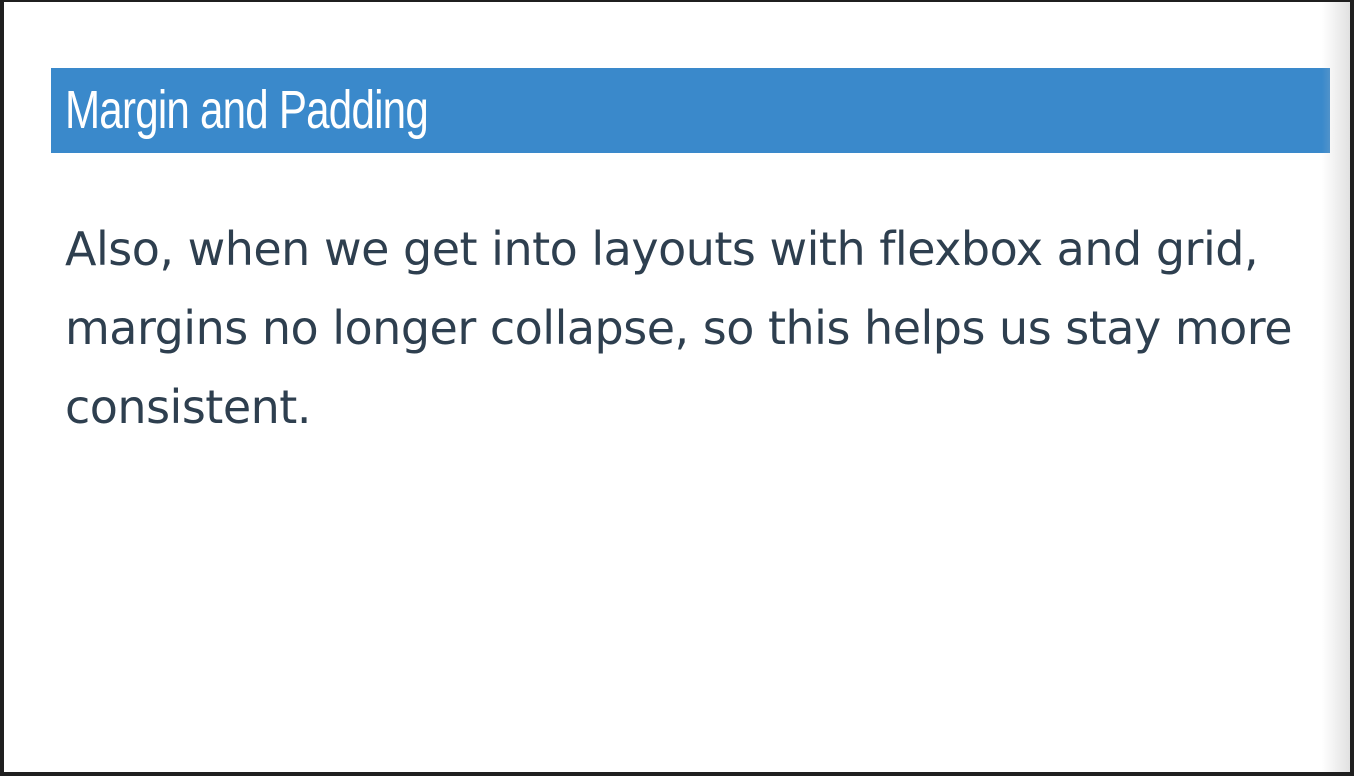 This screenshot has width=1354, height=776. Describe the element at coordinates (690, 110) in the screenshot. I see `title-bar: Margin and Padding` at that location.